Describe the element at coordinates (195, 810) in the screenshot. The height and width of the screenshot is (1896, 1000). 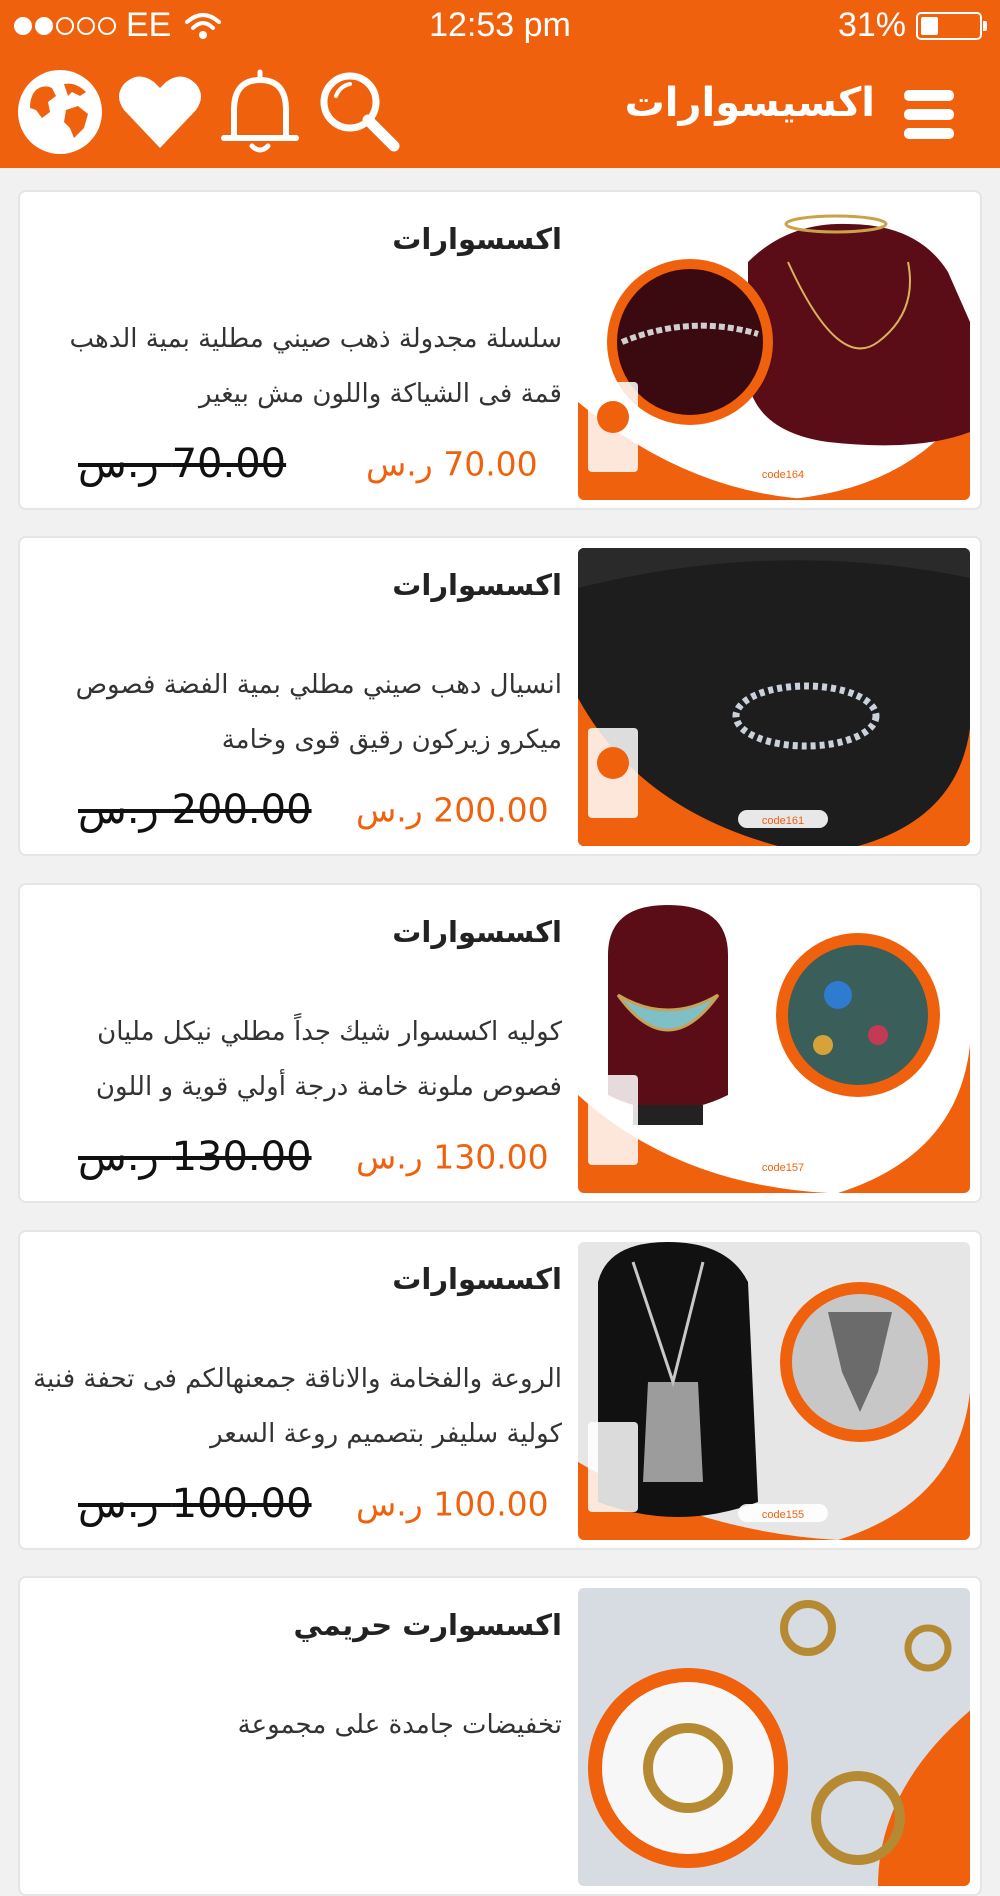
I see `product-old-price: 200.00 ر.س` at that location.